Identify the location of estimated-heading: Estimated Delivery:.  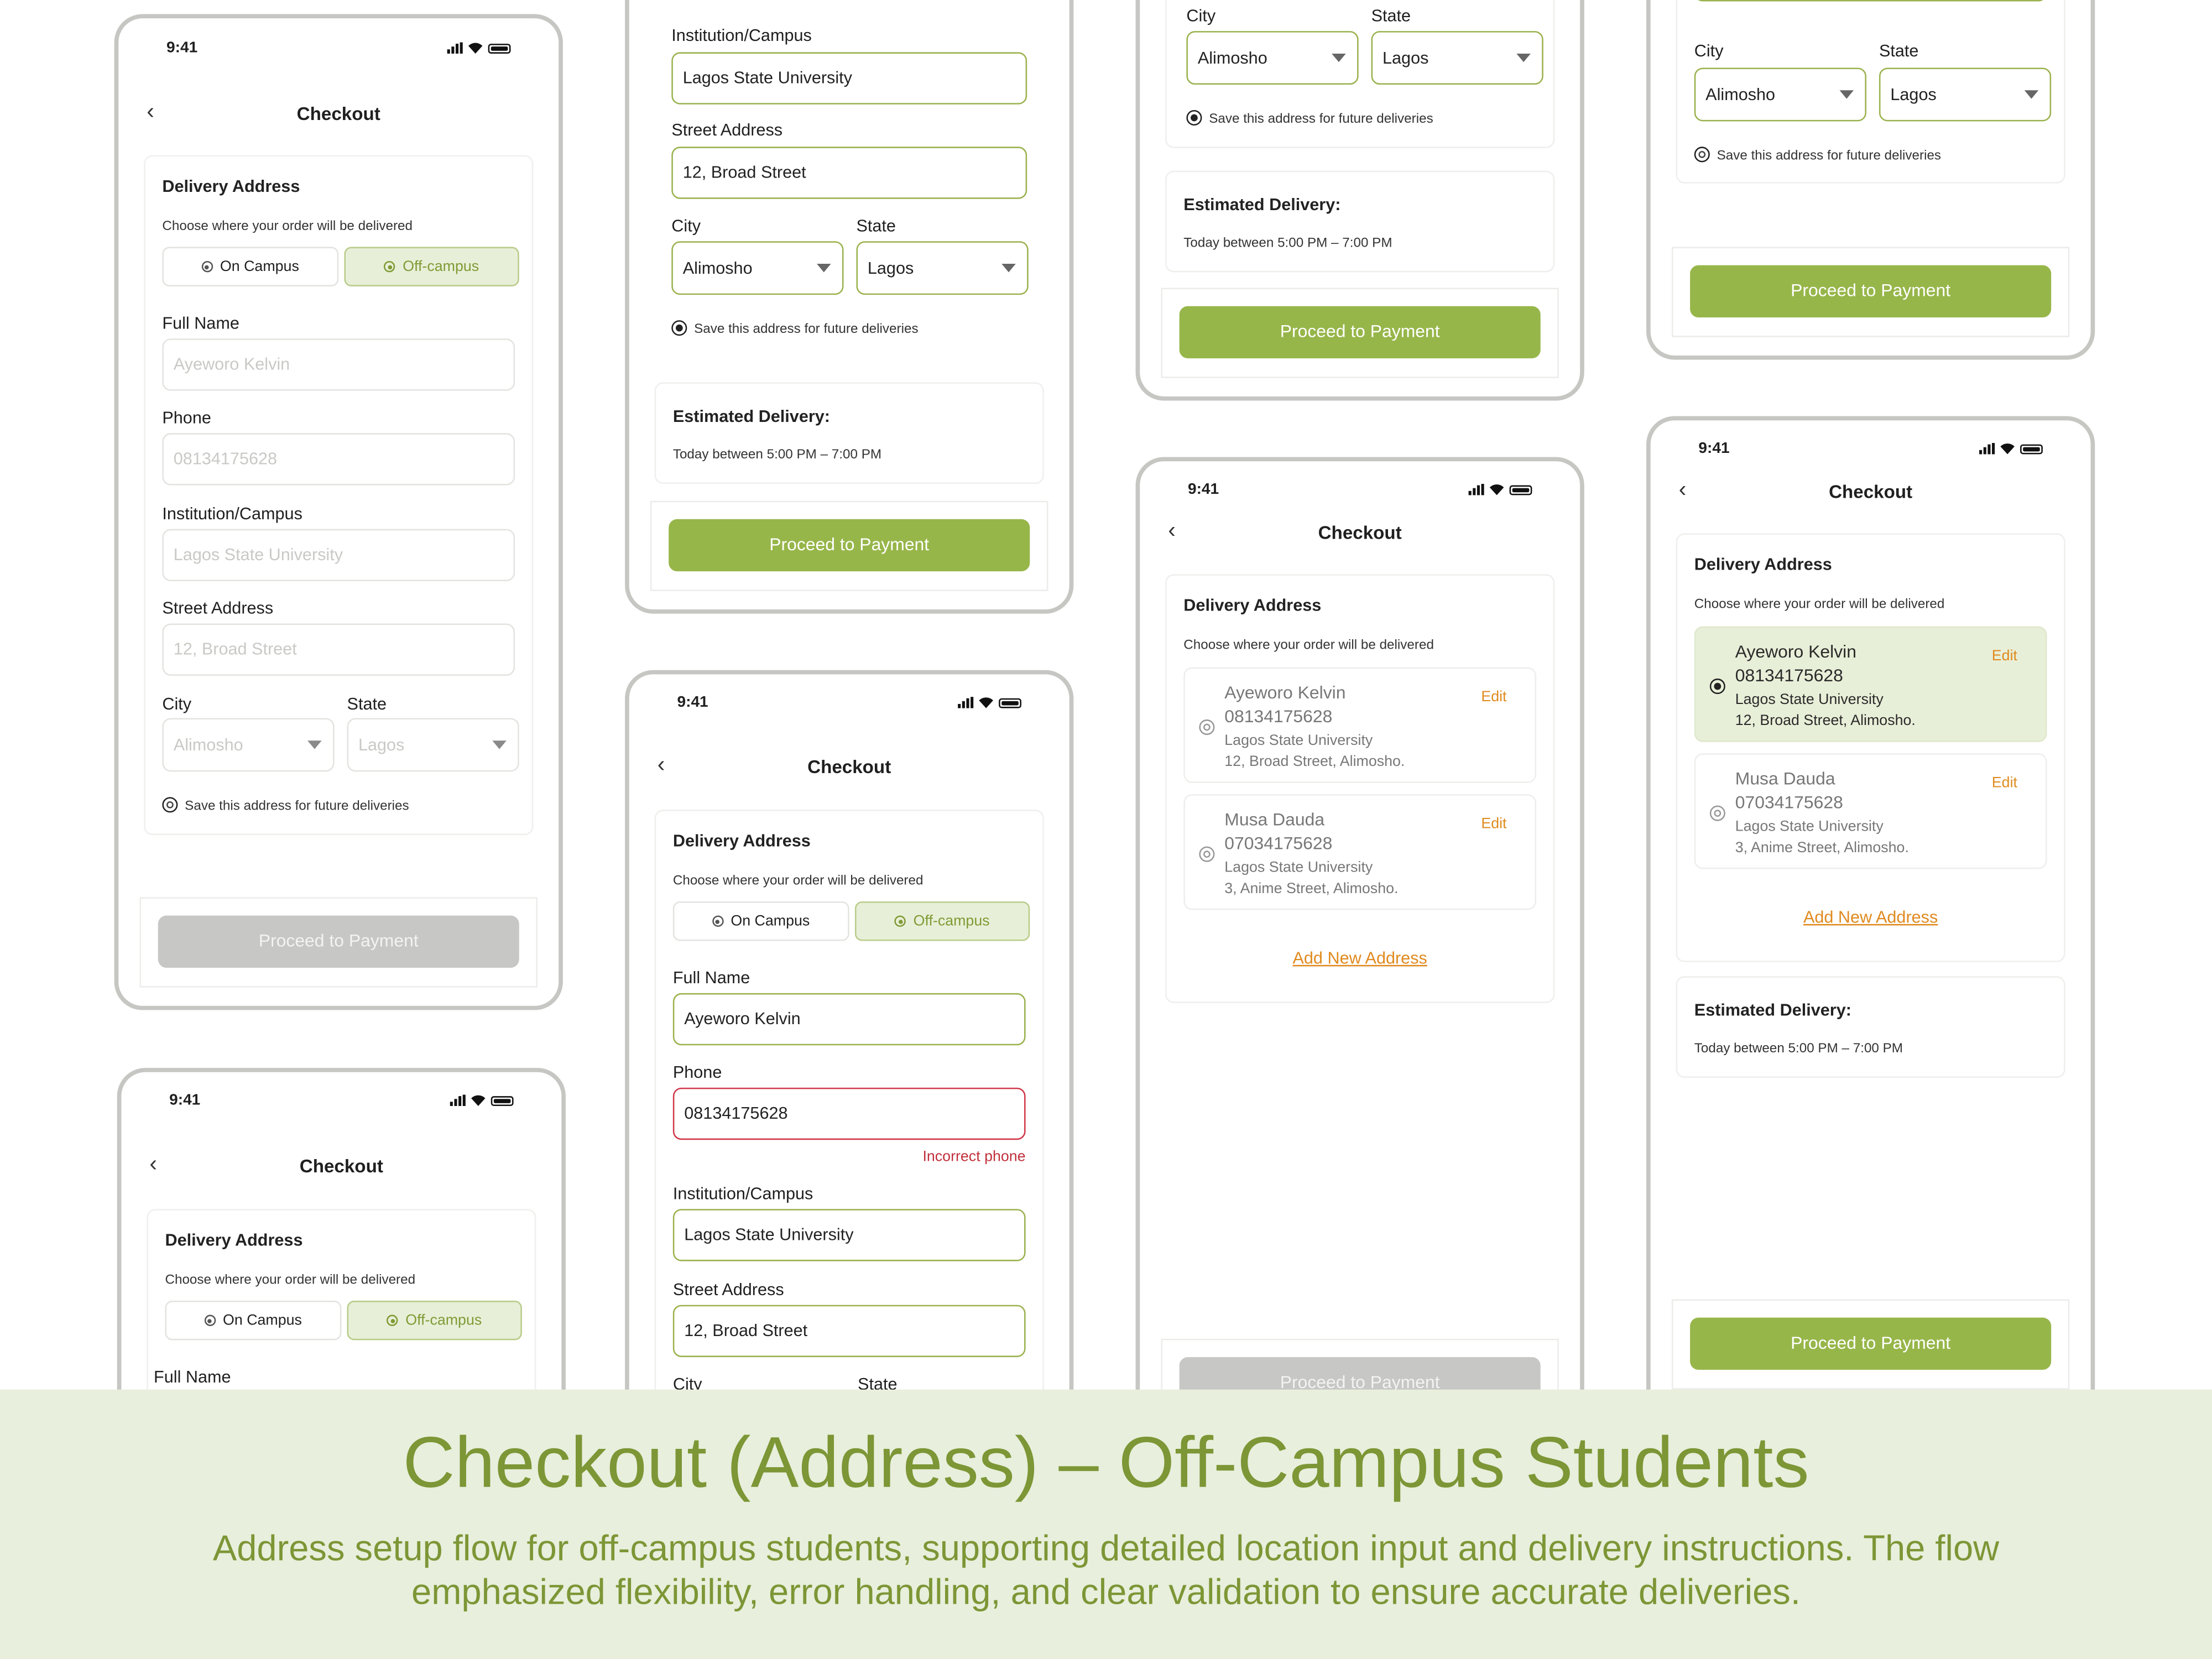
(1773, 1010).